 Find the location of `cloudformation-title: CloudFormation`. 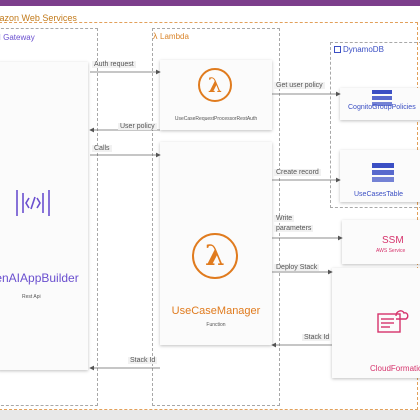

cloudformation-title: CloudFormation is located at coordinates (395, 368).